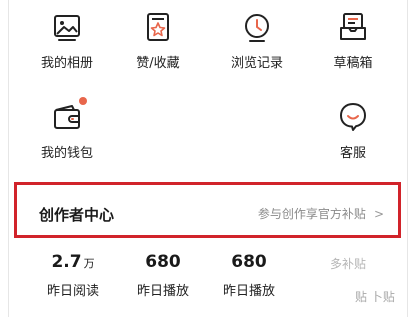 The height and width of the screenshot is (317, 418). I want to click on wallet-icon, so click(67, 117).